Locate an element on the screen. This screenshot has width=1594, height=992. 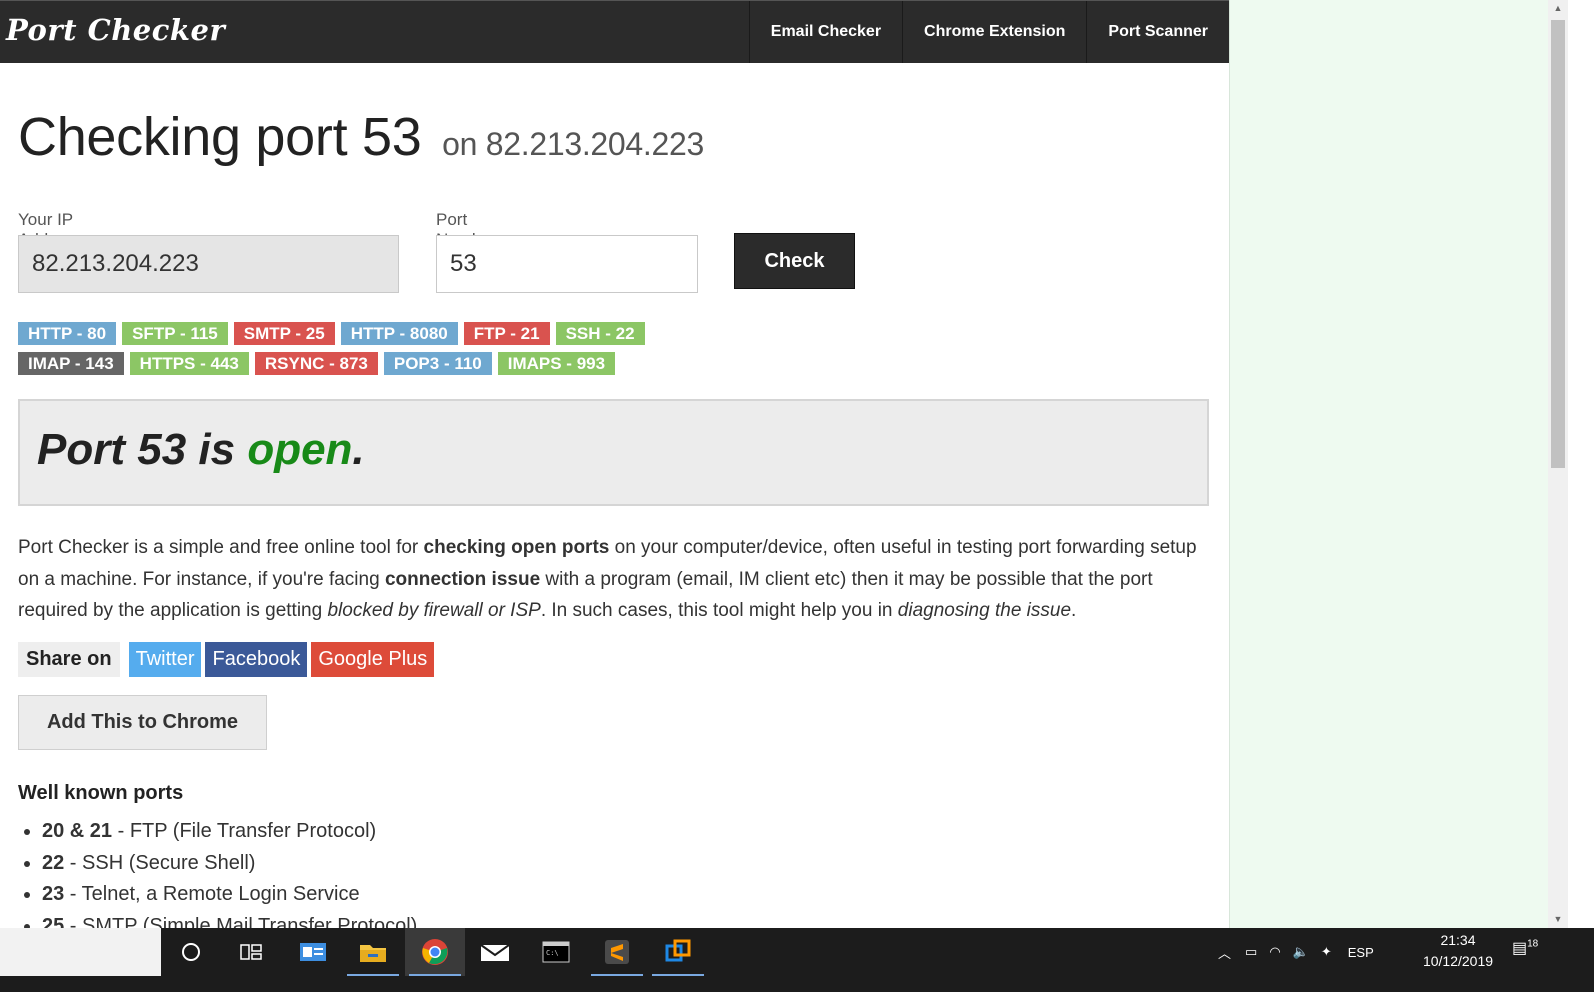
battery-icon: ▭ is located at coordinates (1251, 952).